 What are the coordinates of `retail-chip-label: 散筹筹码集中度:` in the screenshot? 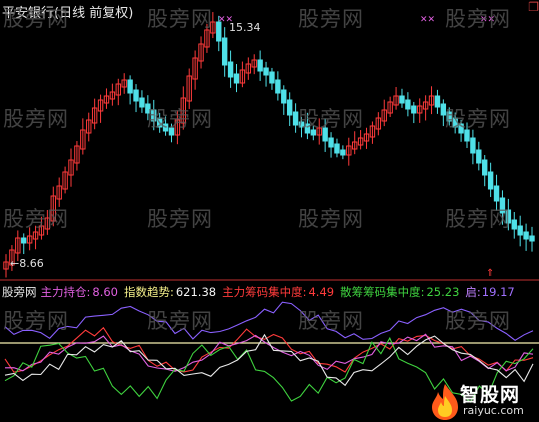 It's located at (382, 292).